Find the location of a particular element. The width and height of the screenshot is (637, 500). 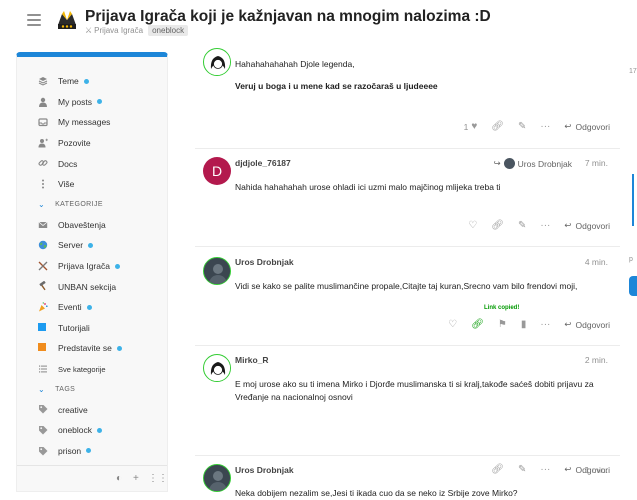

post-date: 1 min. is located at coordinates (596, 470).